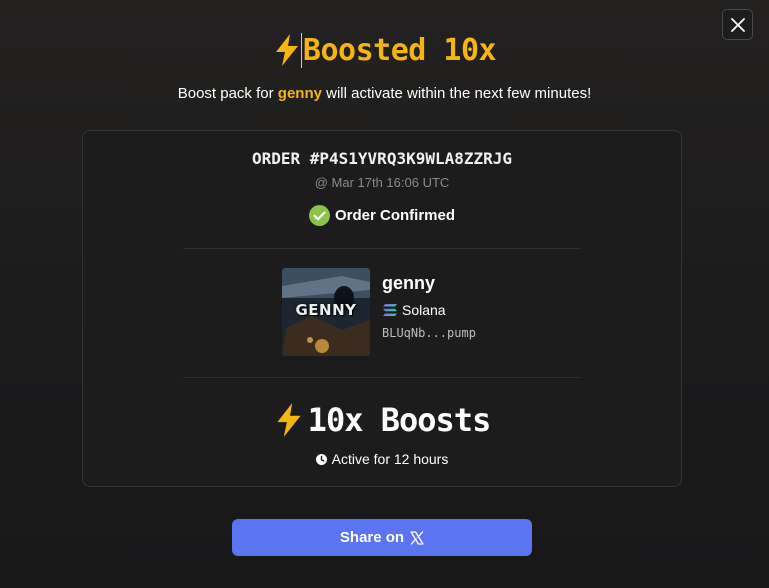  I want to click on clock-icon, so click(321, 459).